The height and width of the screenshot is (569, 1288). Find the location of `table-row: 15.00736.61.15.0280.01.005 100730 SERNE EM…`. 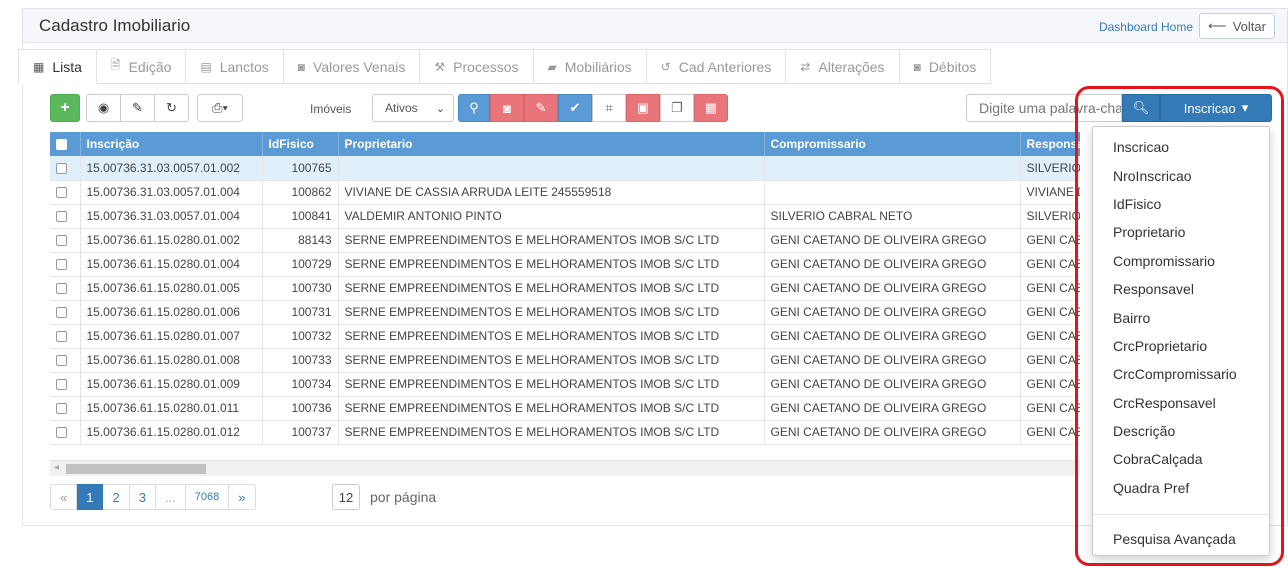

table-row: 15.00736.61.15.0280.01.005 100730 SERNE EM… is located at coordinates (565, 288).